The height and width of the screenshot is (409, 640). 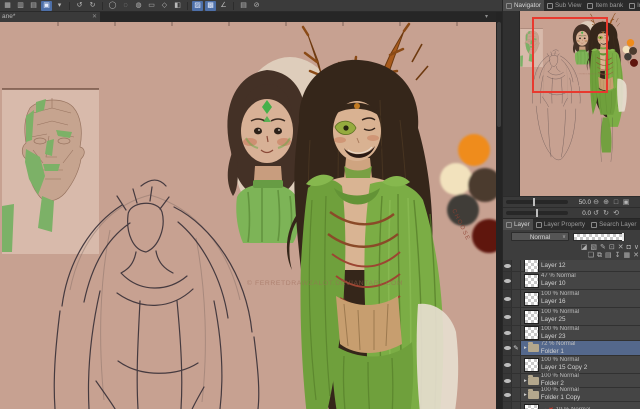 I want to click on reselect-icon: ◌, so click(x=125, y=6).